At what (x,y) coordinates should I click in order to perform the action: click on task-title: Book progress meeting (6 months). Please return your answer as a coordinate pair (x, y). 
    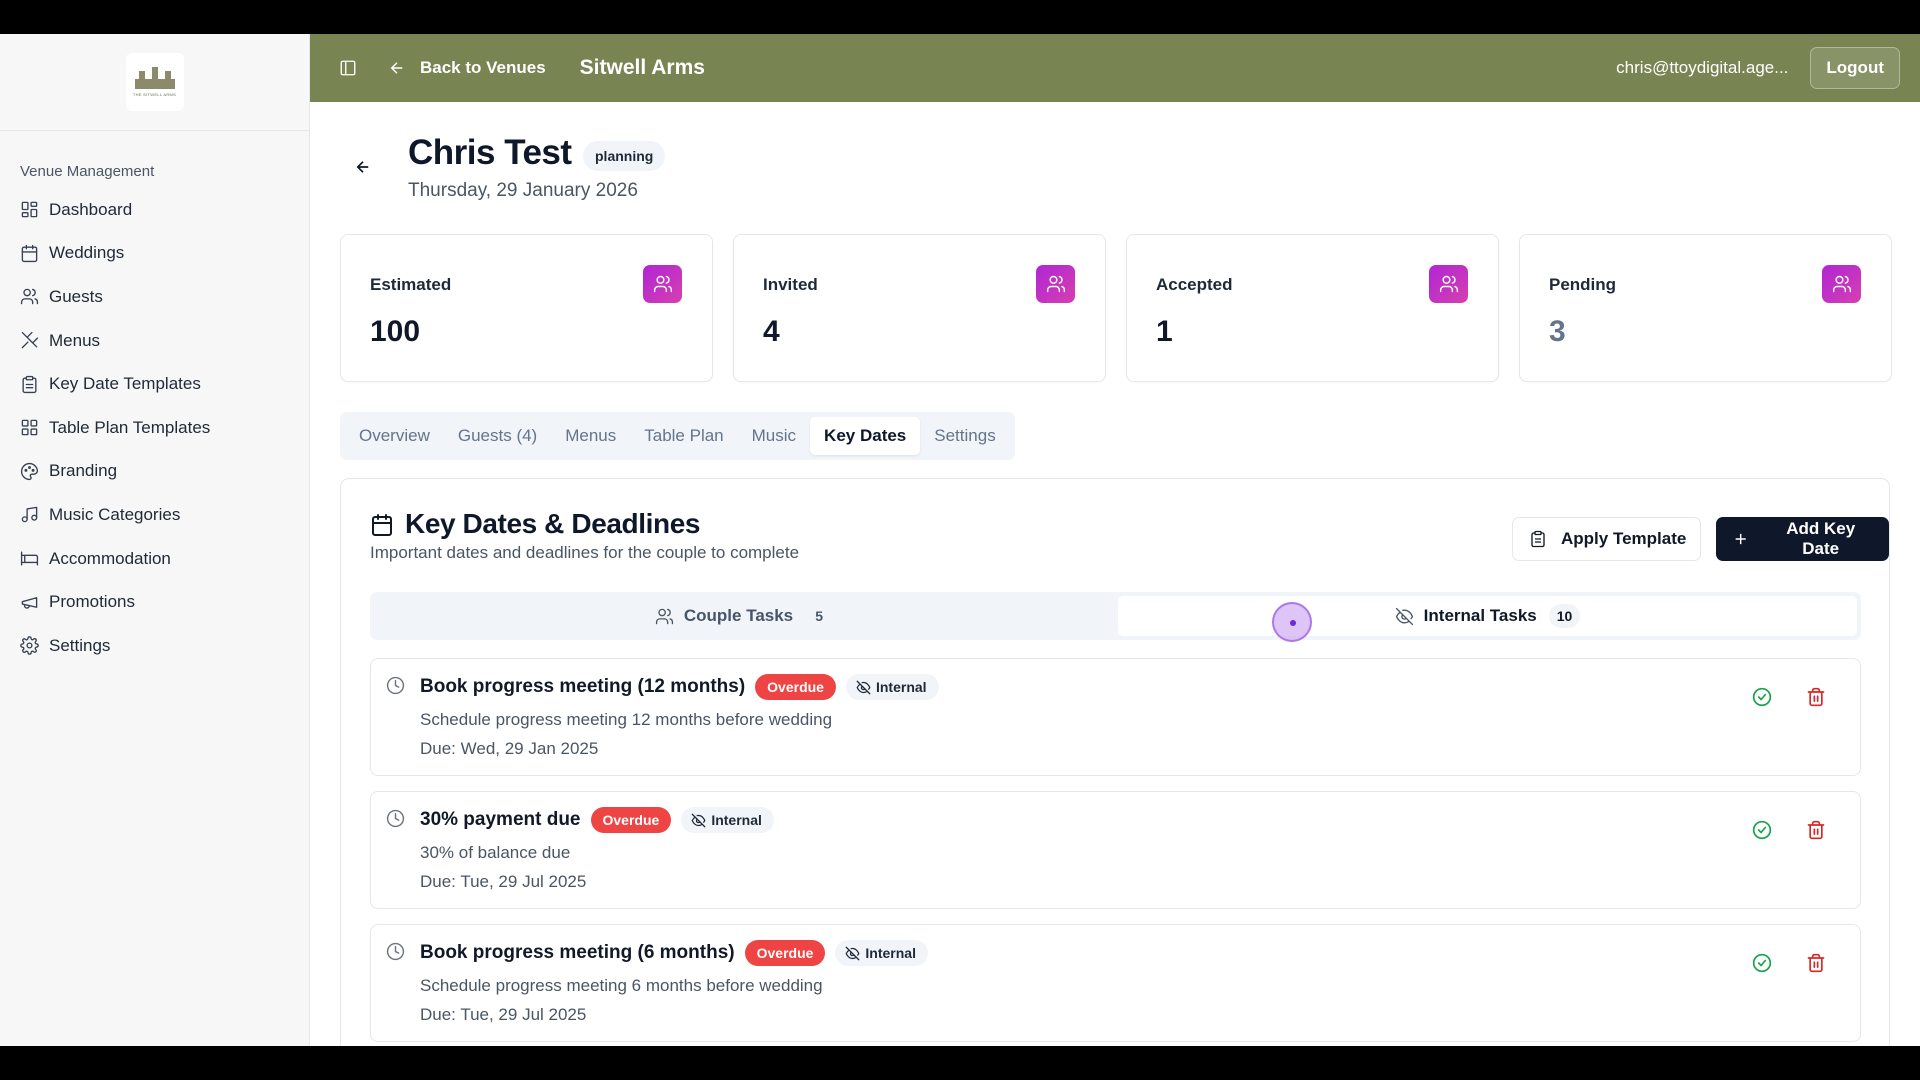
    Looking at the image, I should click on (577, 952).